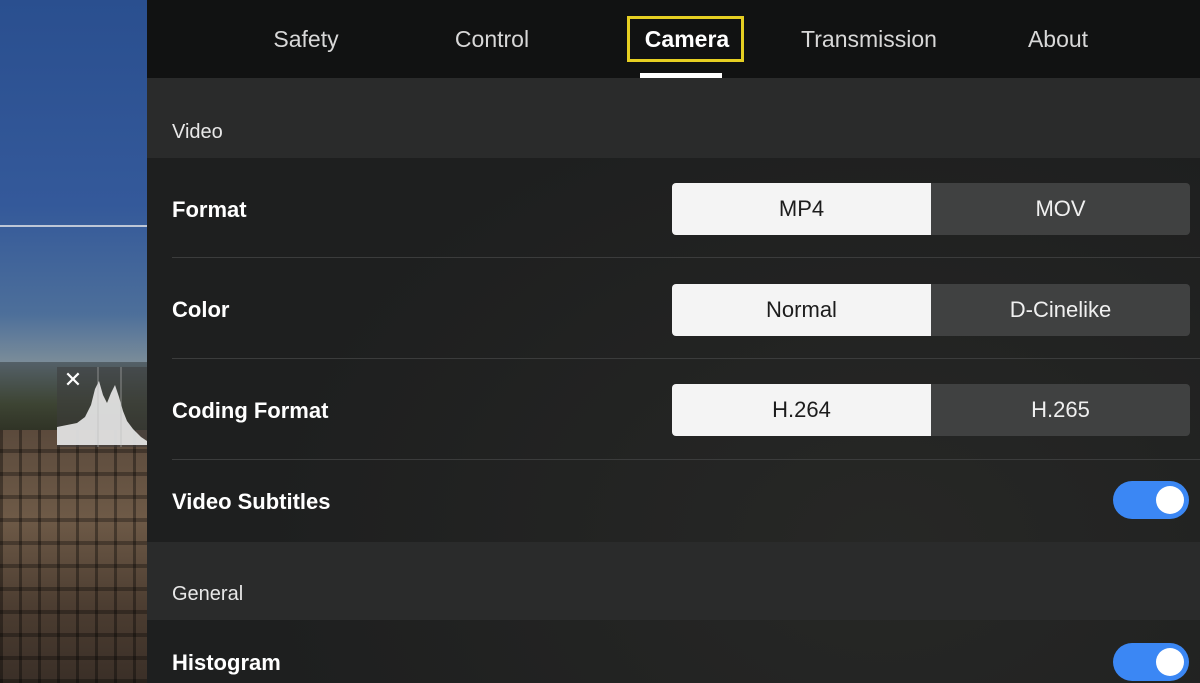  Describe the element at coordinates (801, 209) in the screenshot. I see `format-option-mp4: MP4` at that location.